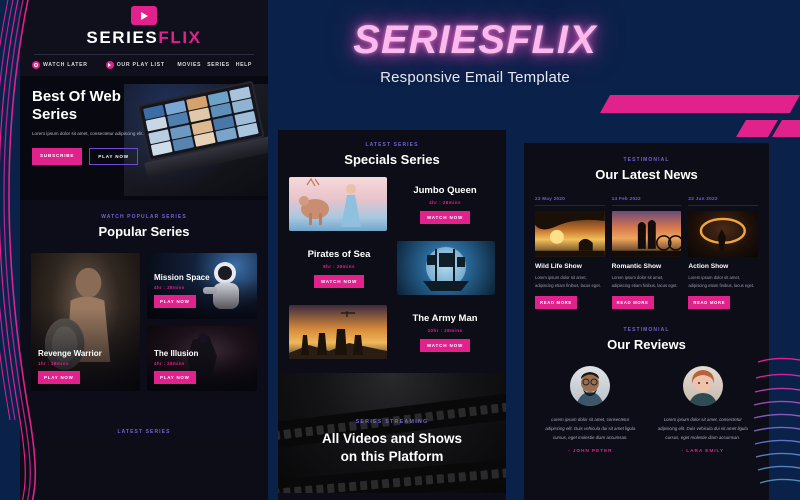  I want to click on streaming-title-line2: on this Platform, so click(392, 457).